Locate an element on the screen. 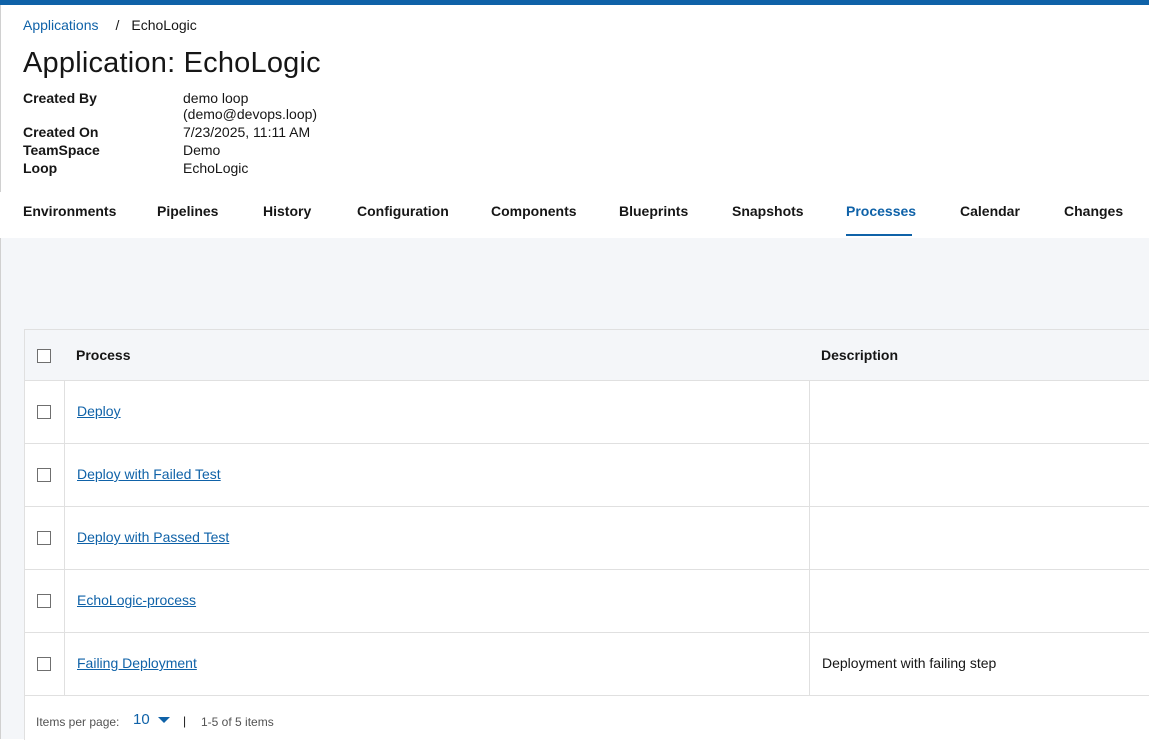 This screenshot has width=1149, height=740. tab-blueprints: Blueprints is located at coordinates (653, 211).